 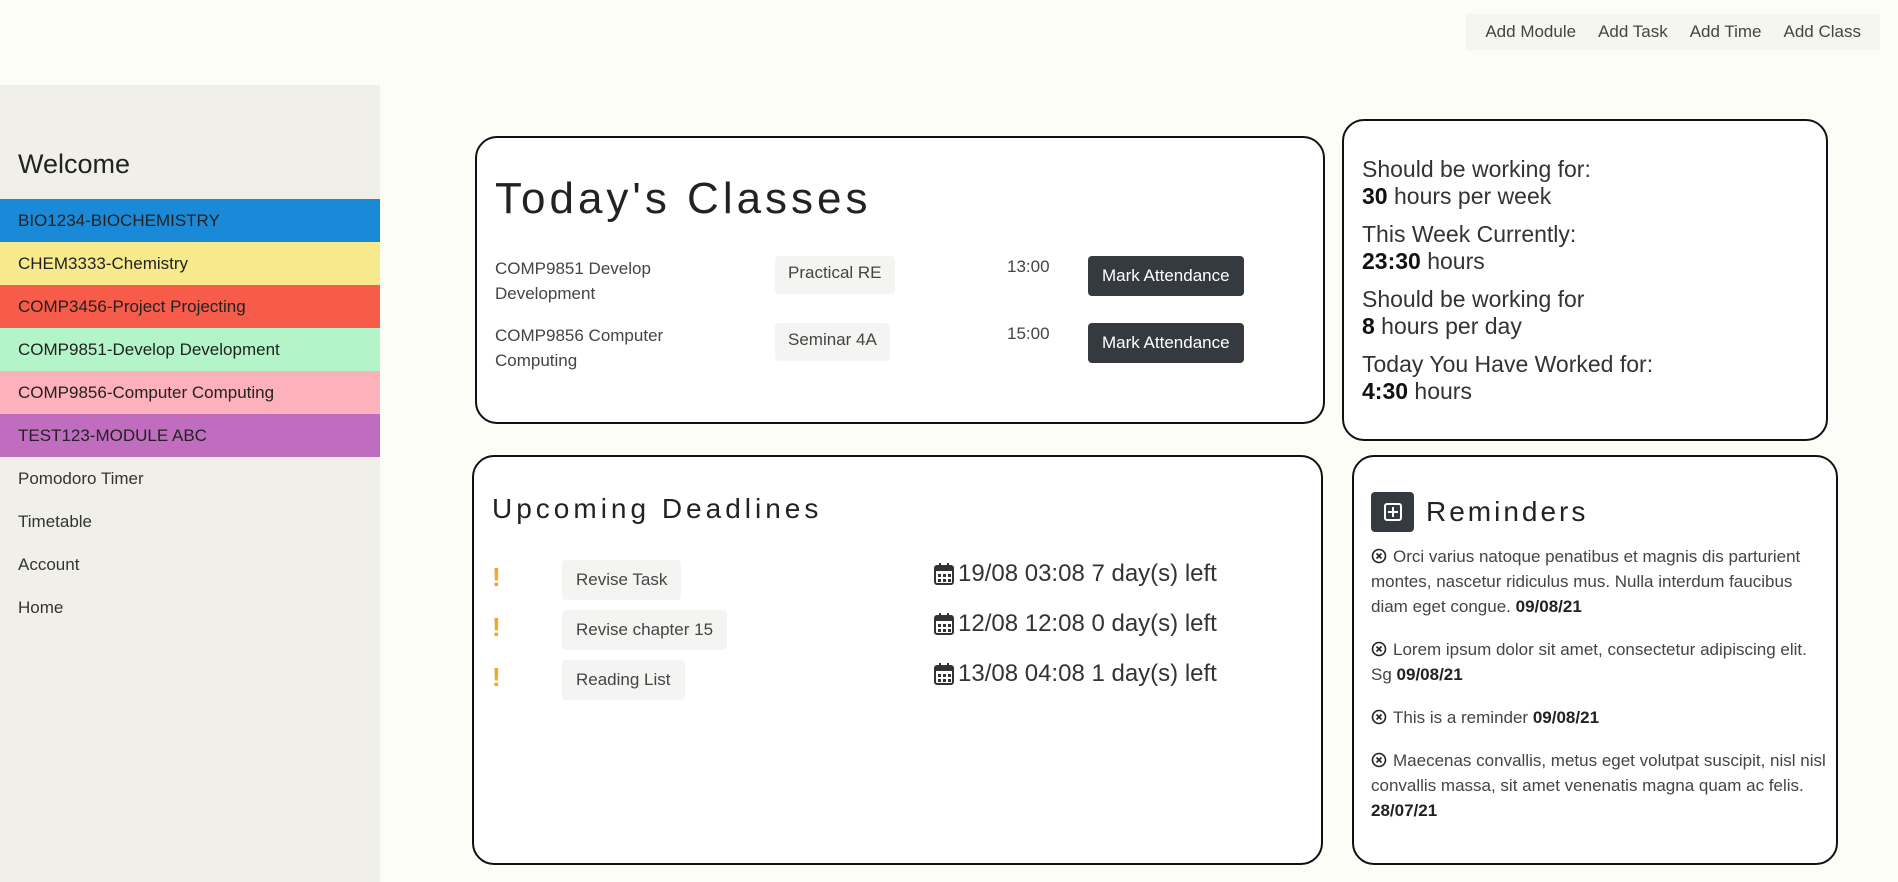 I want to click on deadline-due-text: 19/08 03:08 7 day(s) left, so click(x=1087, y=573).